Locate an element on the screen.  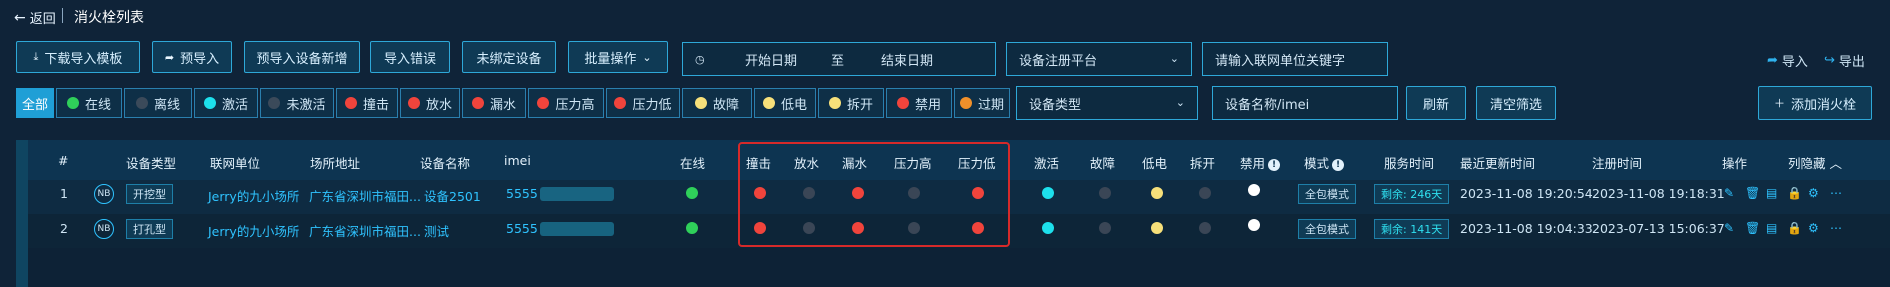
platform-select: 设备注册平台 ⌄ is located at coordinates (1099, 59).